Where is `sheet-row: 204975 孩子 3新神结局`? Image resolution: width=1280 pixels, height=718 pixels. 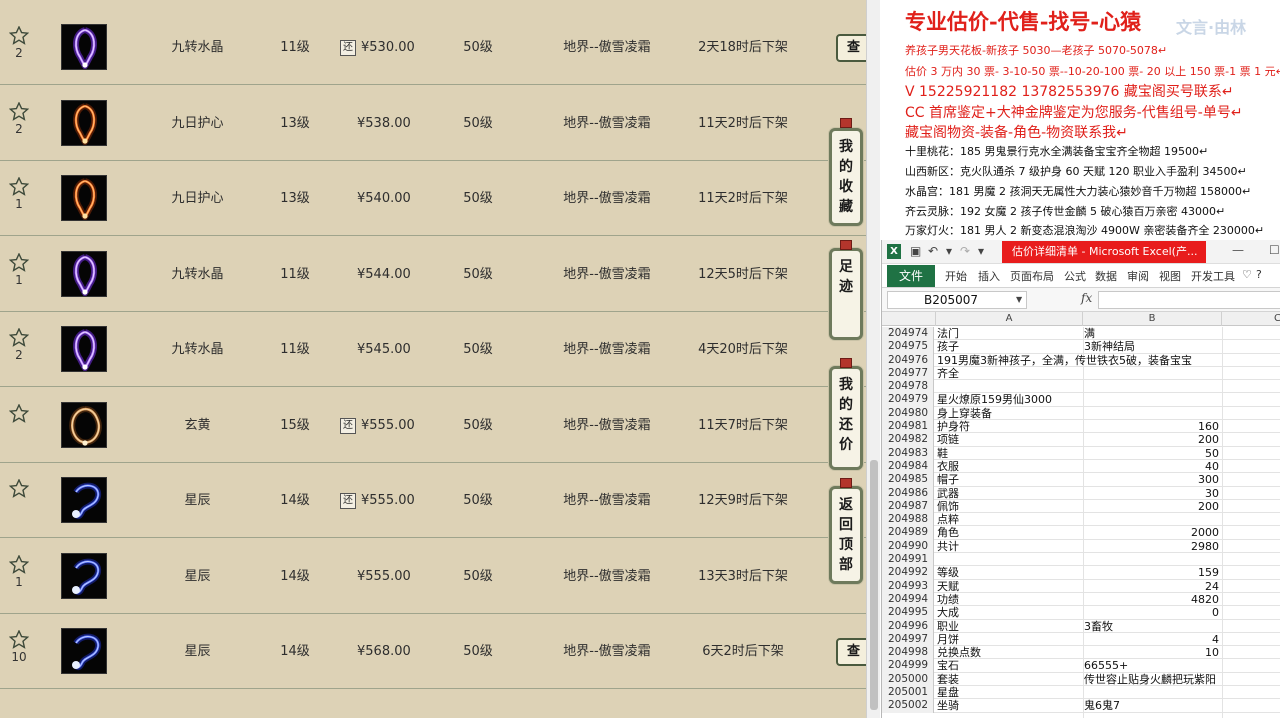 sheet-row: 204975 孩子 3新神结局 is located at coordinates (1081, 347).